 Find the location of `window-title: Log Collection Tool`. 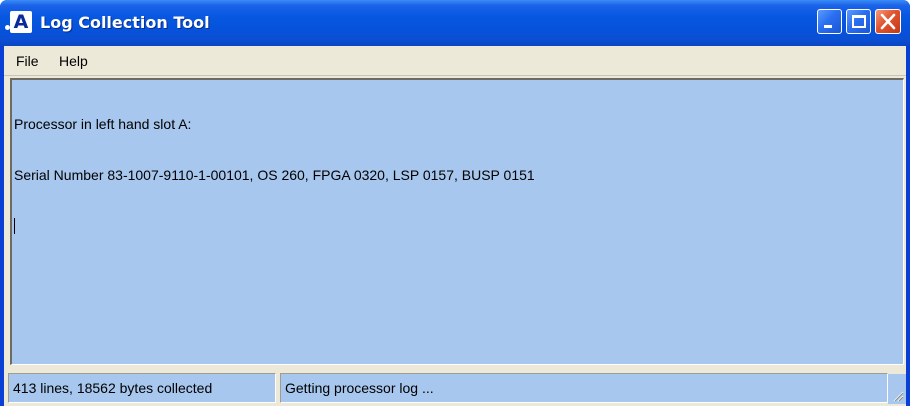

window-title: Log Collection Tool is located at coordinates (125, 22).